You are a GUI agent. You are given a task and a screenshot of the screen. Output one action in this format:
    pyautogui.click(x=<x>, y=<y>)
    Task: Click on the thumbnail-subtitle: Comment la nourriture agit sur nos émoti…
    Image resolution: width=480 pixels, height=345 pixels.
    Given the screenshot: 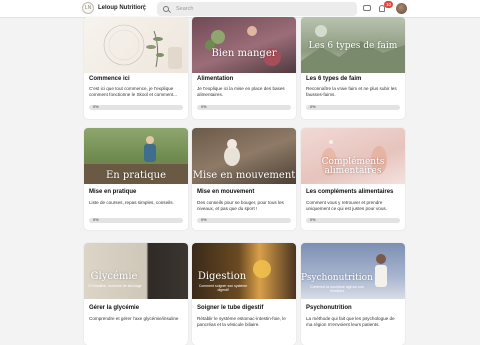 What is the action you would take?
    pyautogui.click(x=337, y=289)
    